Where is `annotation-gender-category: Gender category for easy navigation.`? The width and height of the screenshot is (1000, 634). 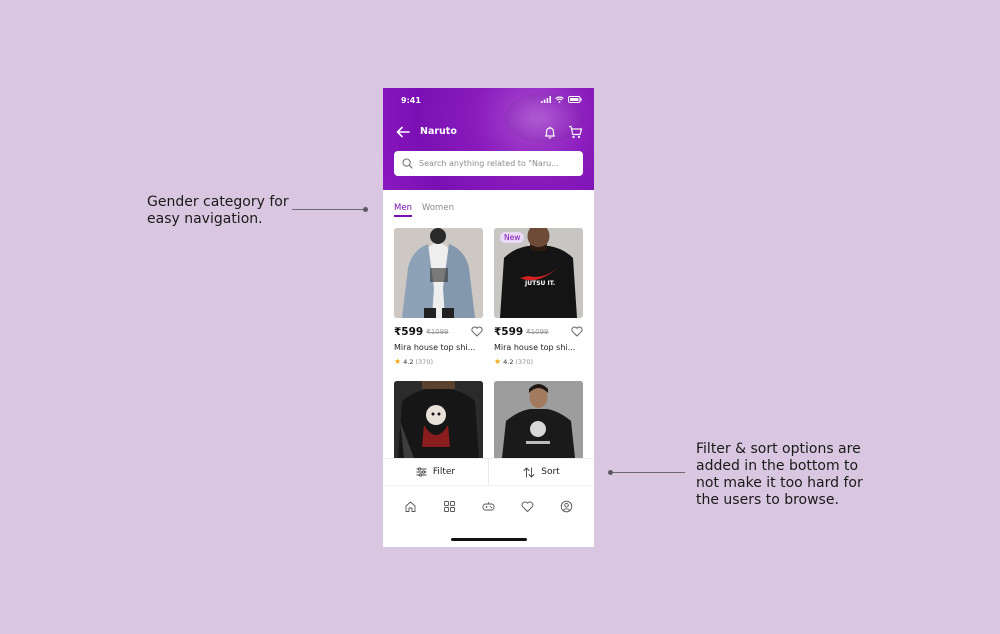
annotation-gender-category: Gender category for easy navigation. is located at coordinates (218, 210).